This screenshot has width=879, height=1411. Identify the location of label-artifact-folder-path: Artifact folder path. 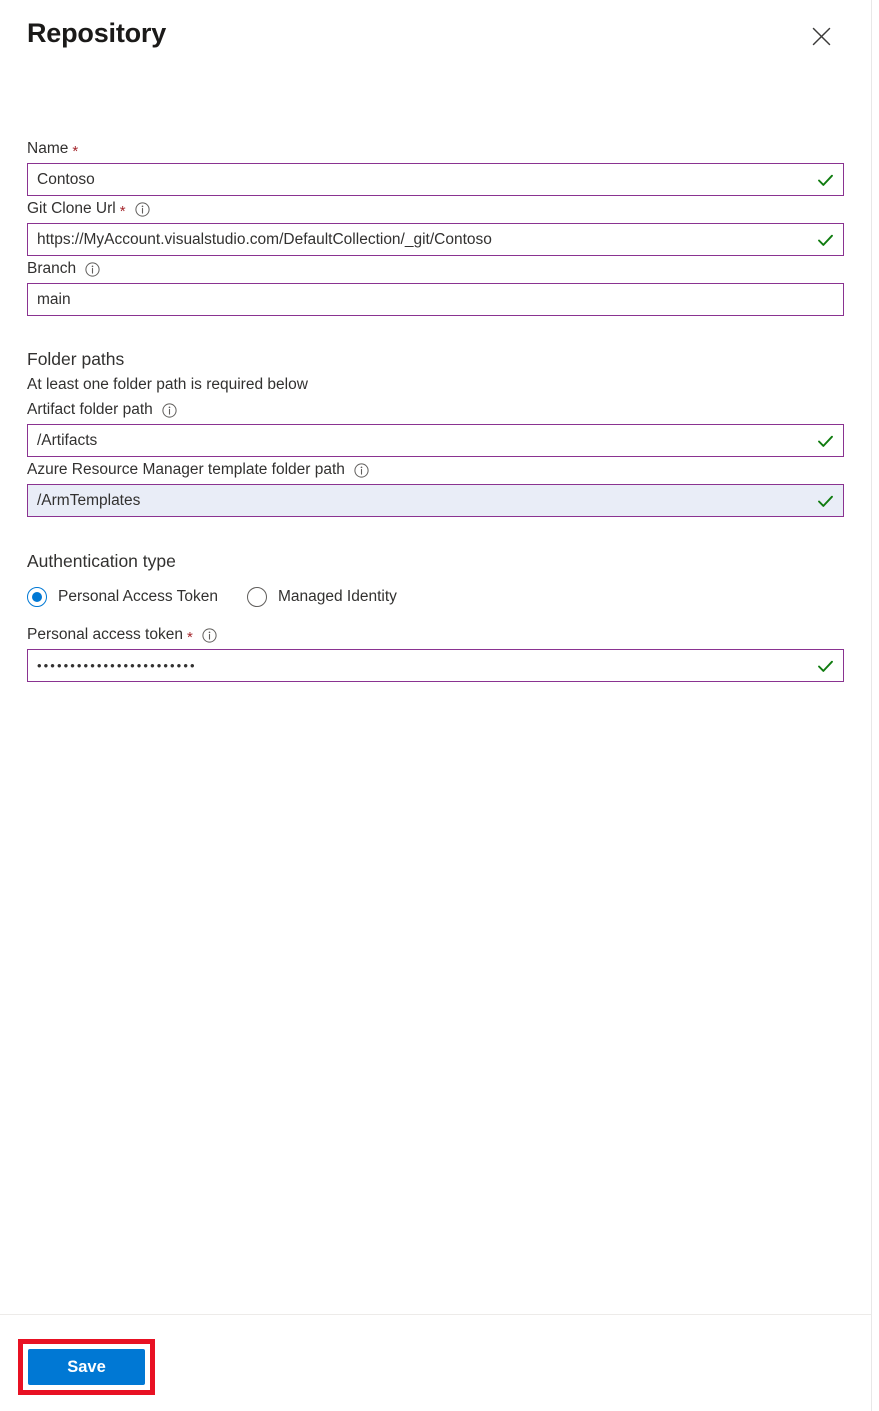
(435, 410).